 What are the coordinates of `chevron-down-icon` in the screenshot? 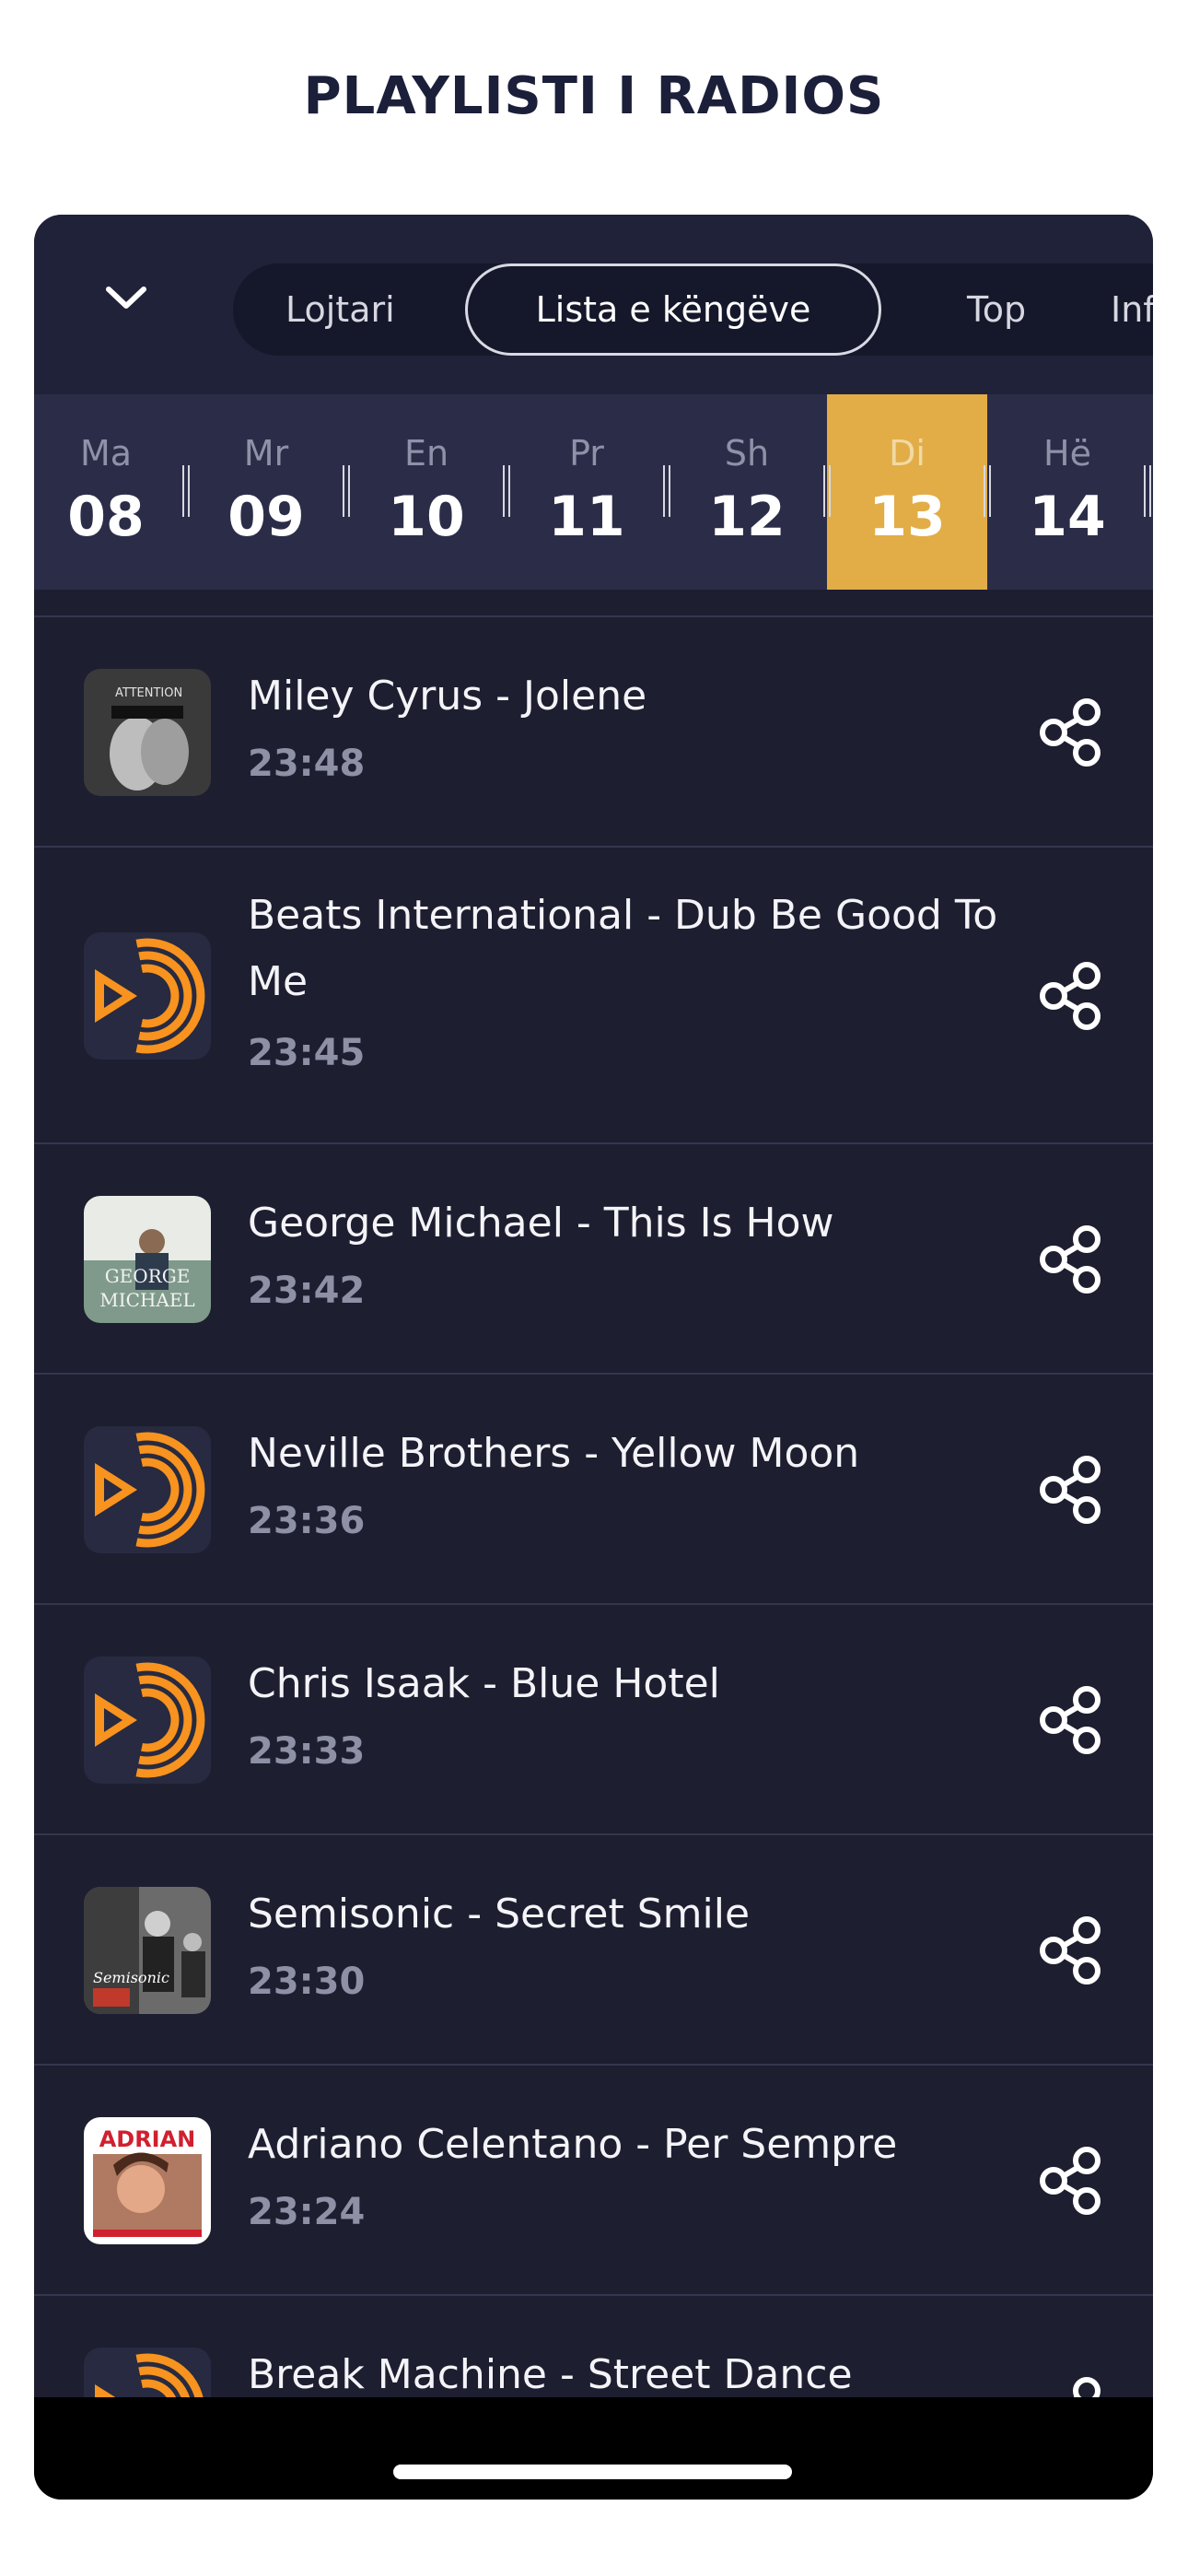 It's located at (126, 298).